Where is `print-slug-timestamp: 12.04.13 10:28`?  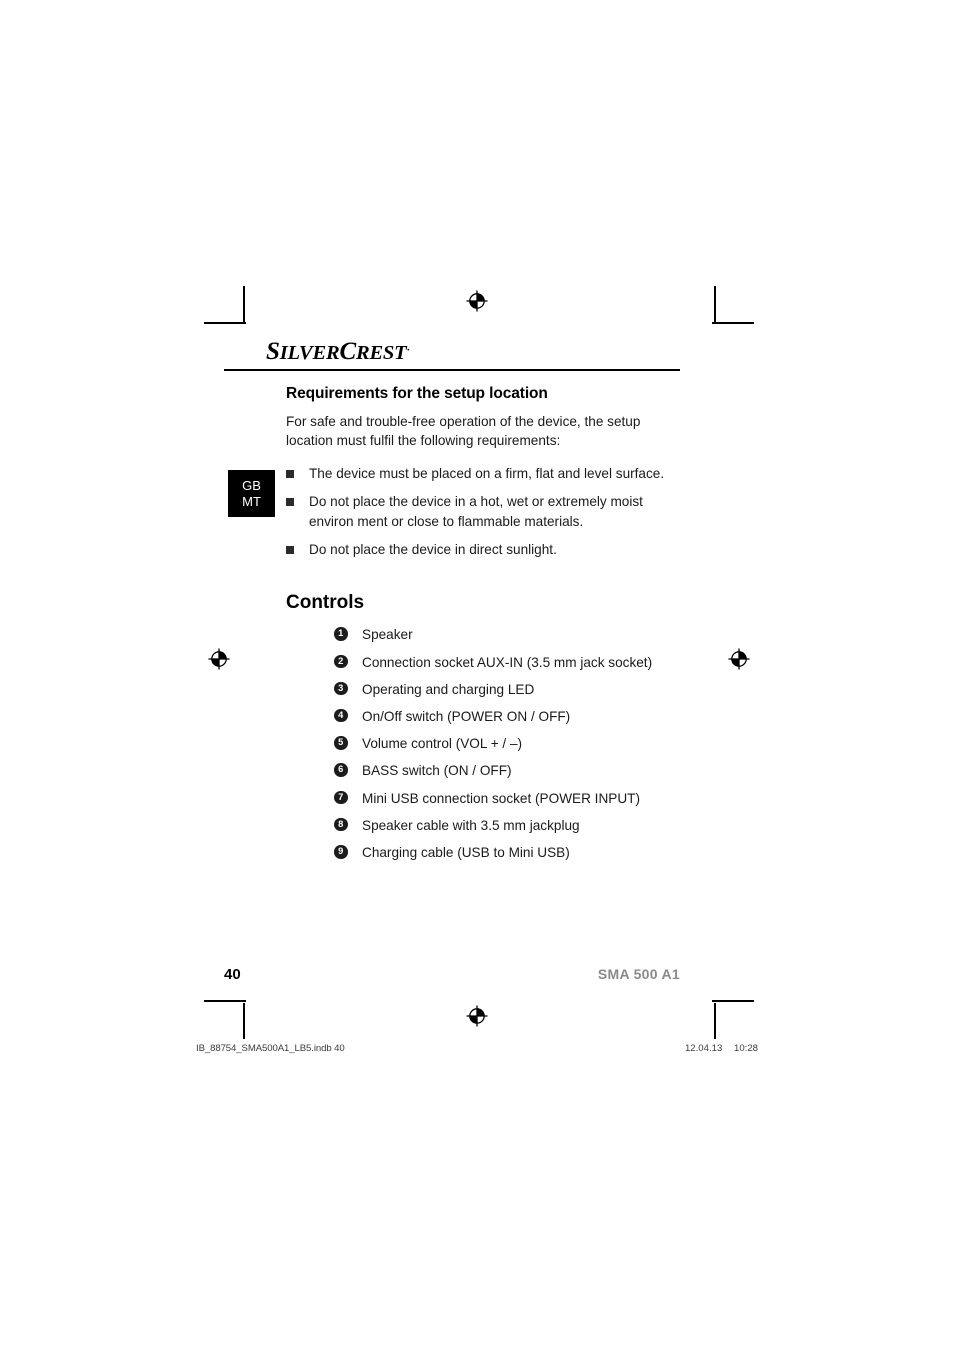 print-slug-timestamp: 12.04.13 10:28 is located at coordinates (717, 1048).